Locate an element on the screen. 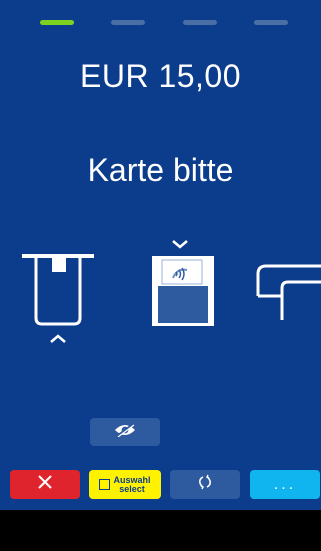 The width and height of the screenshot is (321, 551). progress-indicators is located at coordinates (160, 23).